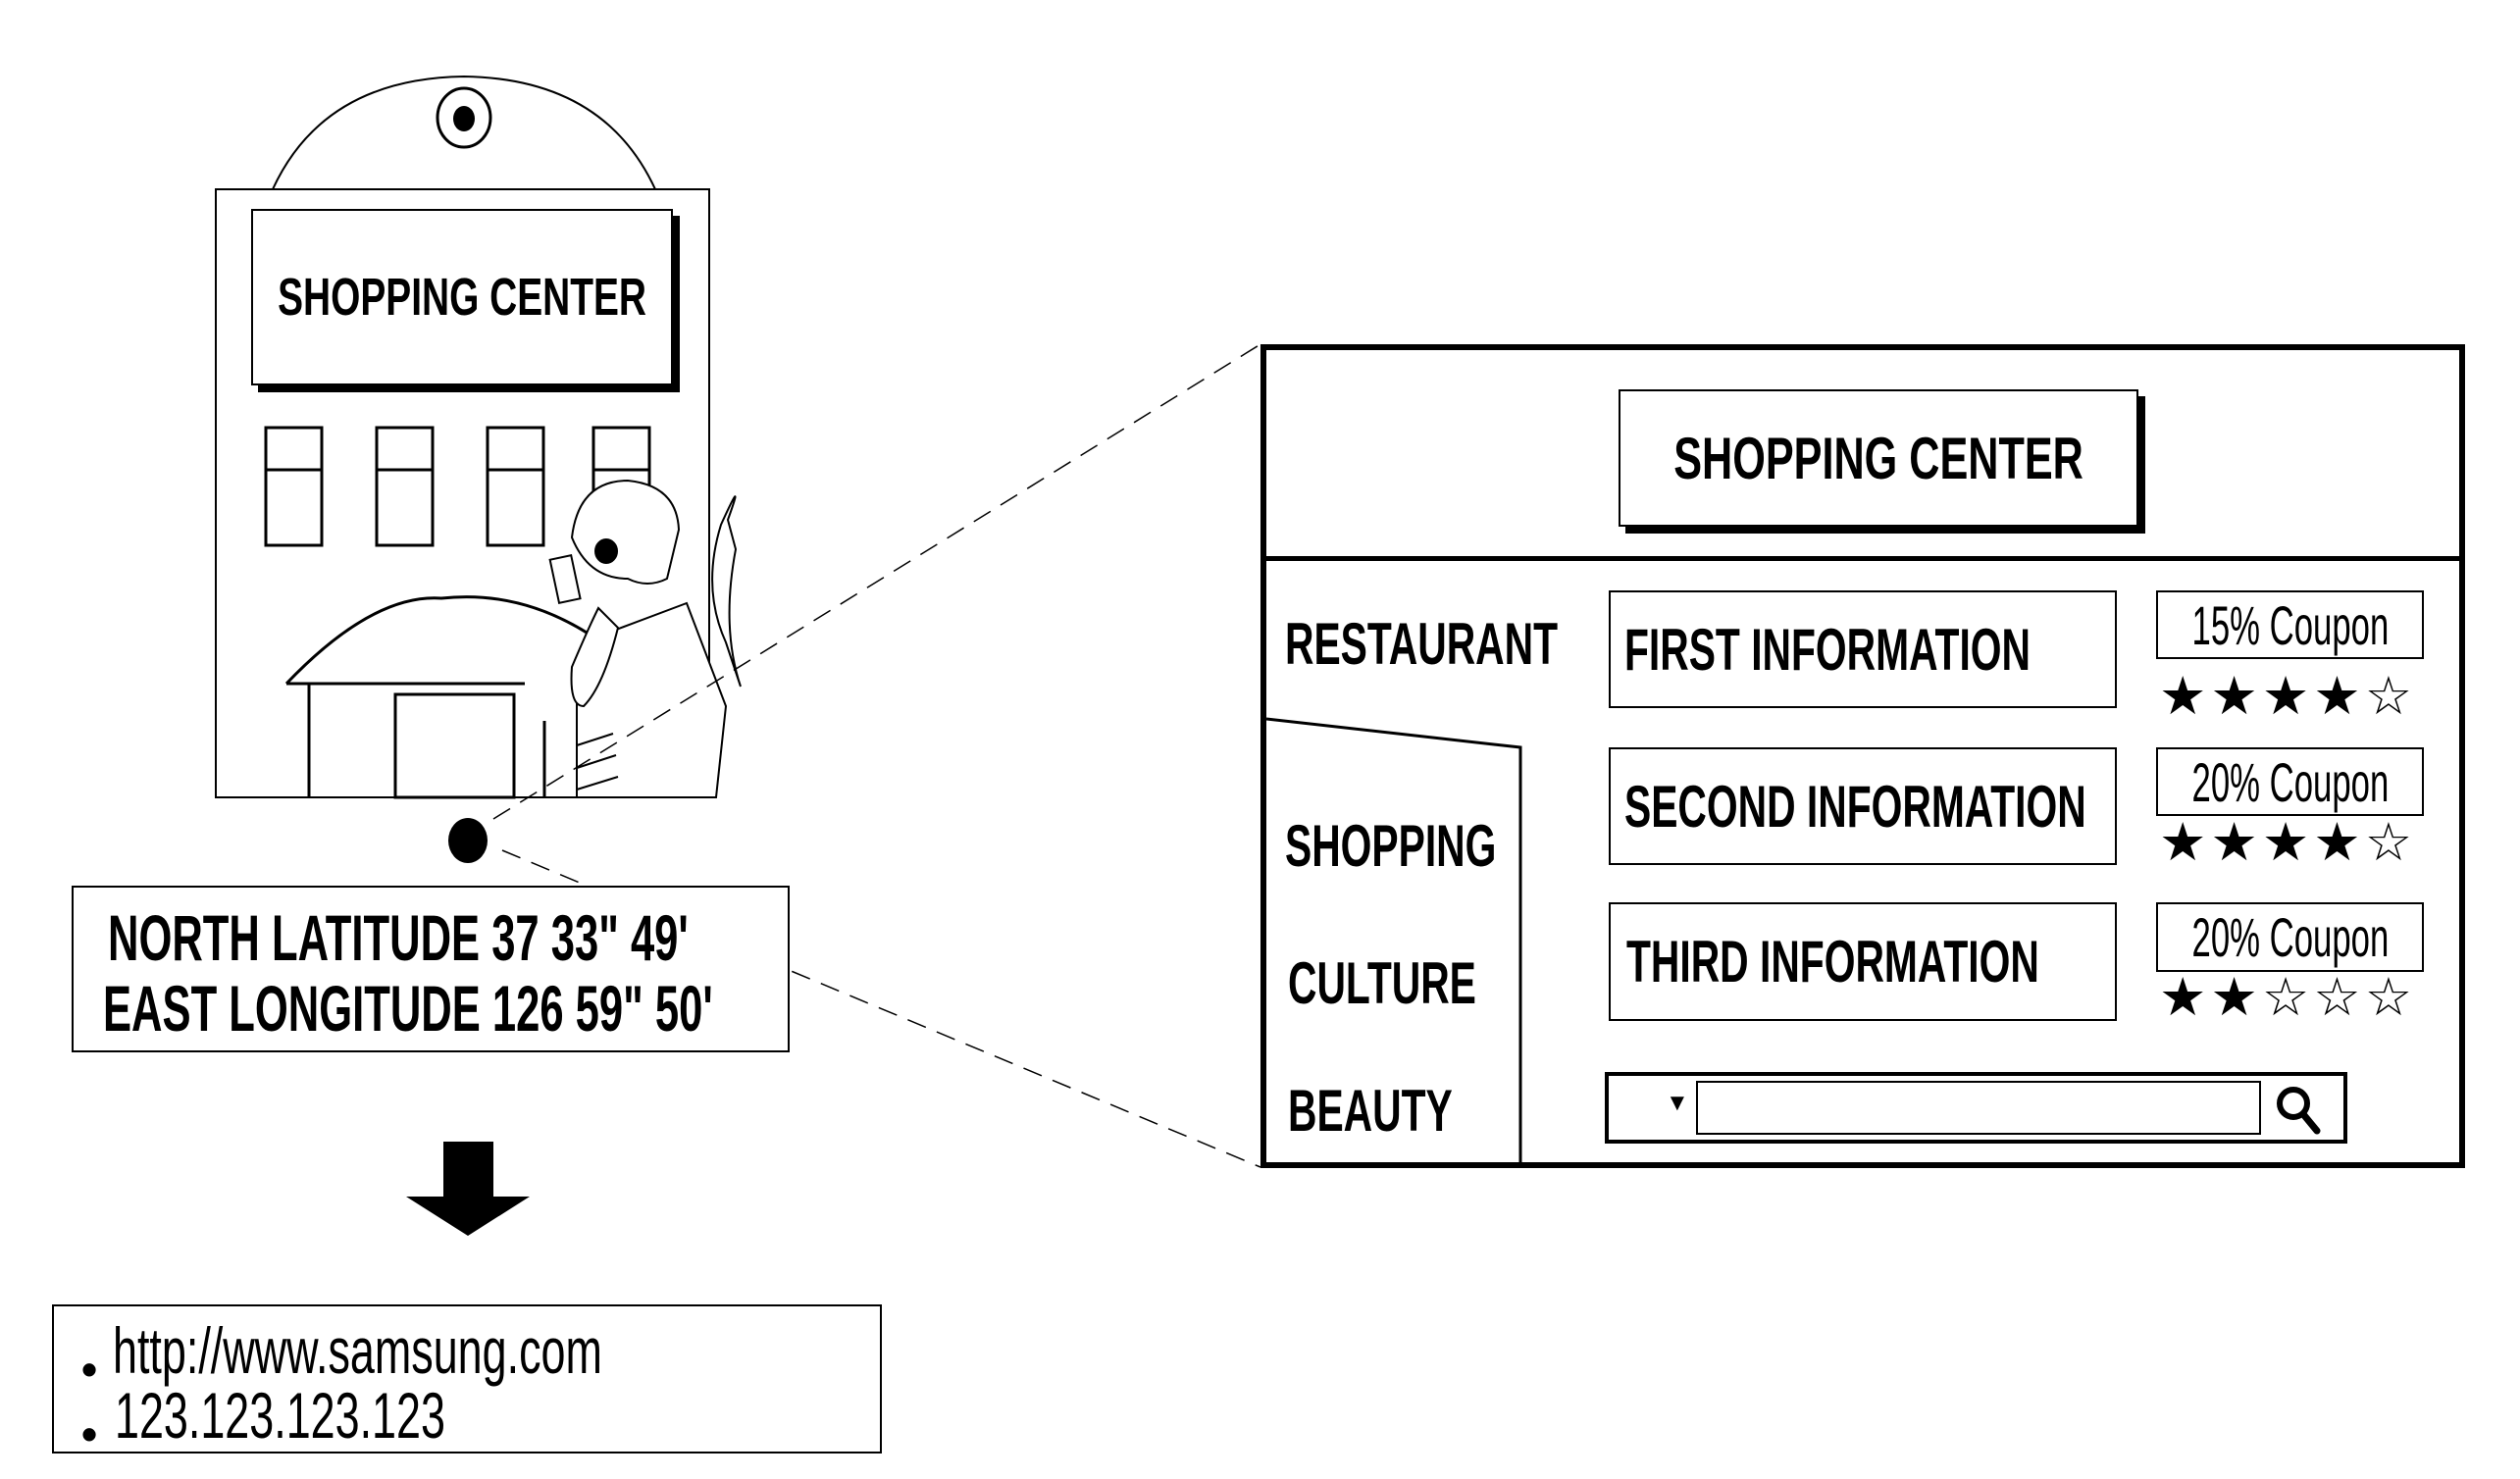 The image size is (2520, 1479). I want to click on rating-stars-first: ★ ★ ★ ★ ☆, so click(2285, 696).